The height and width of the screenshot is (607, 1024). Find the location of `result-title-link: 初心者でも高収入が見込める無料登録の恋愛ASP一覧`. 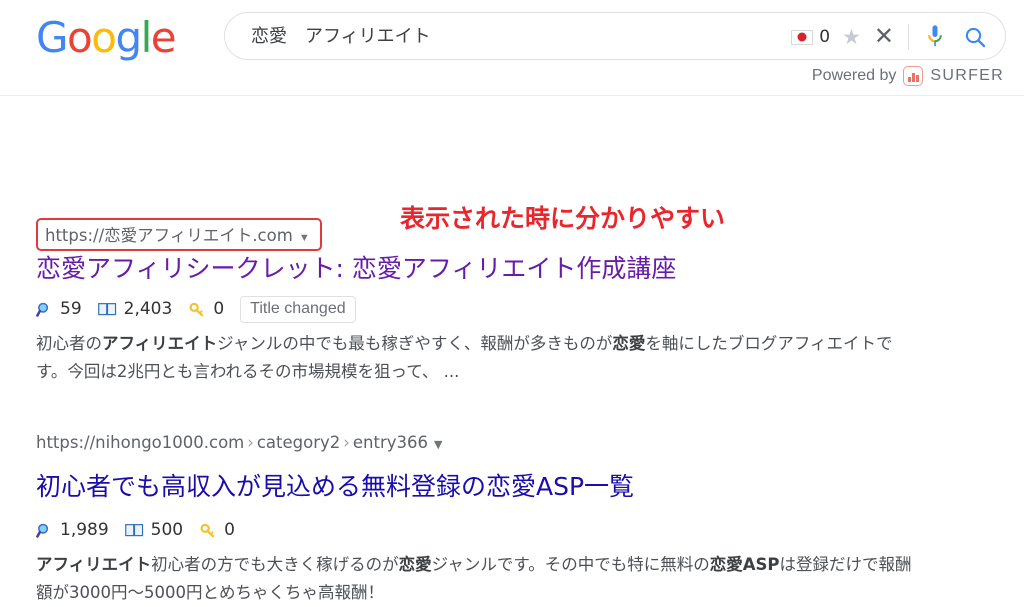

result-title-link: 初心者でも高収入が見込める無料登録の恋愛ASP一覧 is located at coordinates (335, 486).